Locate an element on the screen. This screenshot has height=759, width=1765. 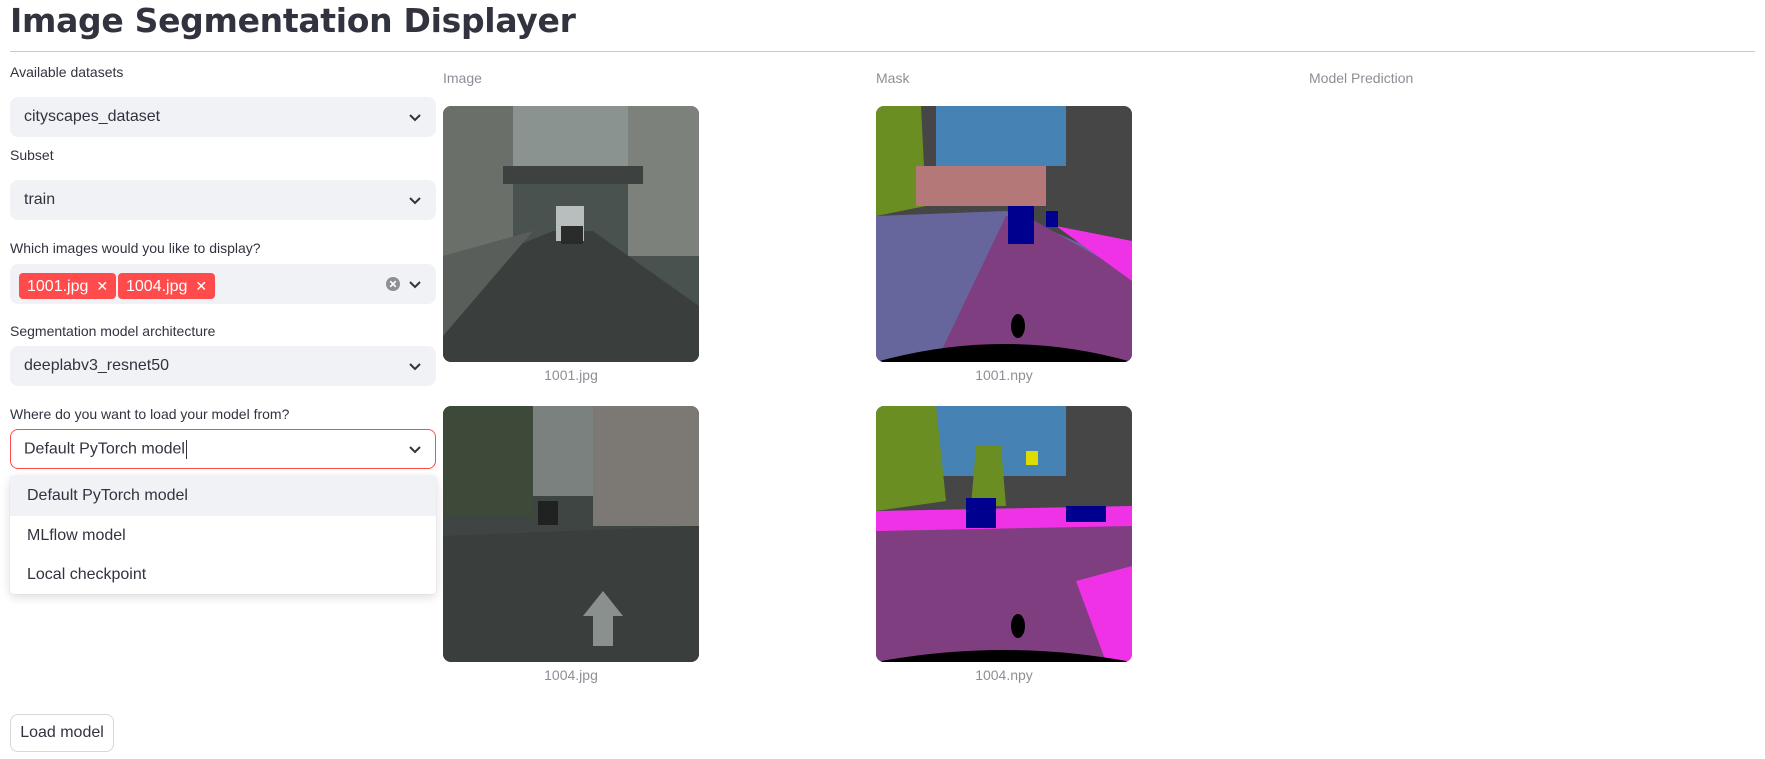
subset-select: train is located at coordinates (223, 200).